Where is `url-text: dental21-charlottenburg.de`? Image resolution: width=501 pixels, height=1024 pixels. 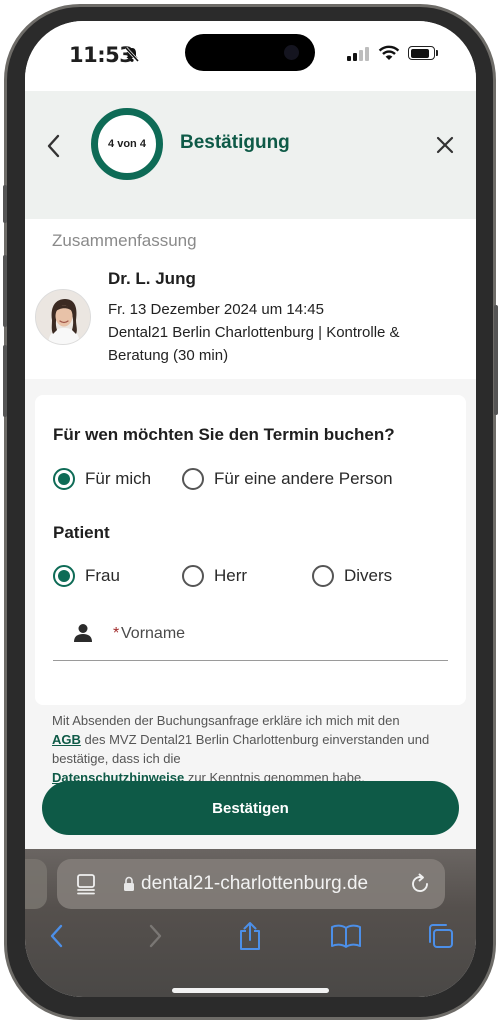
url-text: dental21-charlottenburg.de is located at coordinates (255, 883).